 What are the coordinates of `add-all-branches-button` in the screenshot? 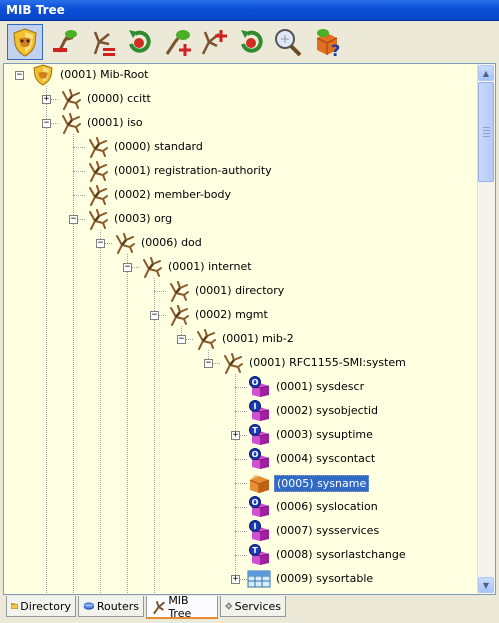 It's located at (213, 42).